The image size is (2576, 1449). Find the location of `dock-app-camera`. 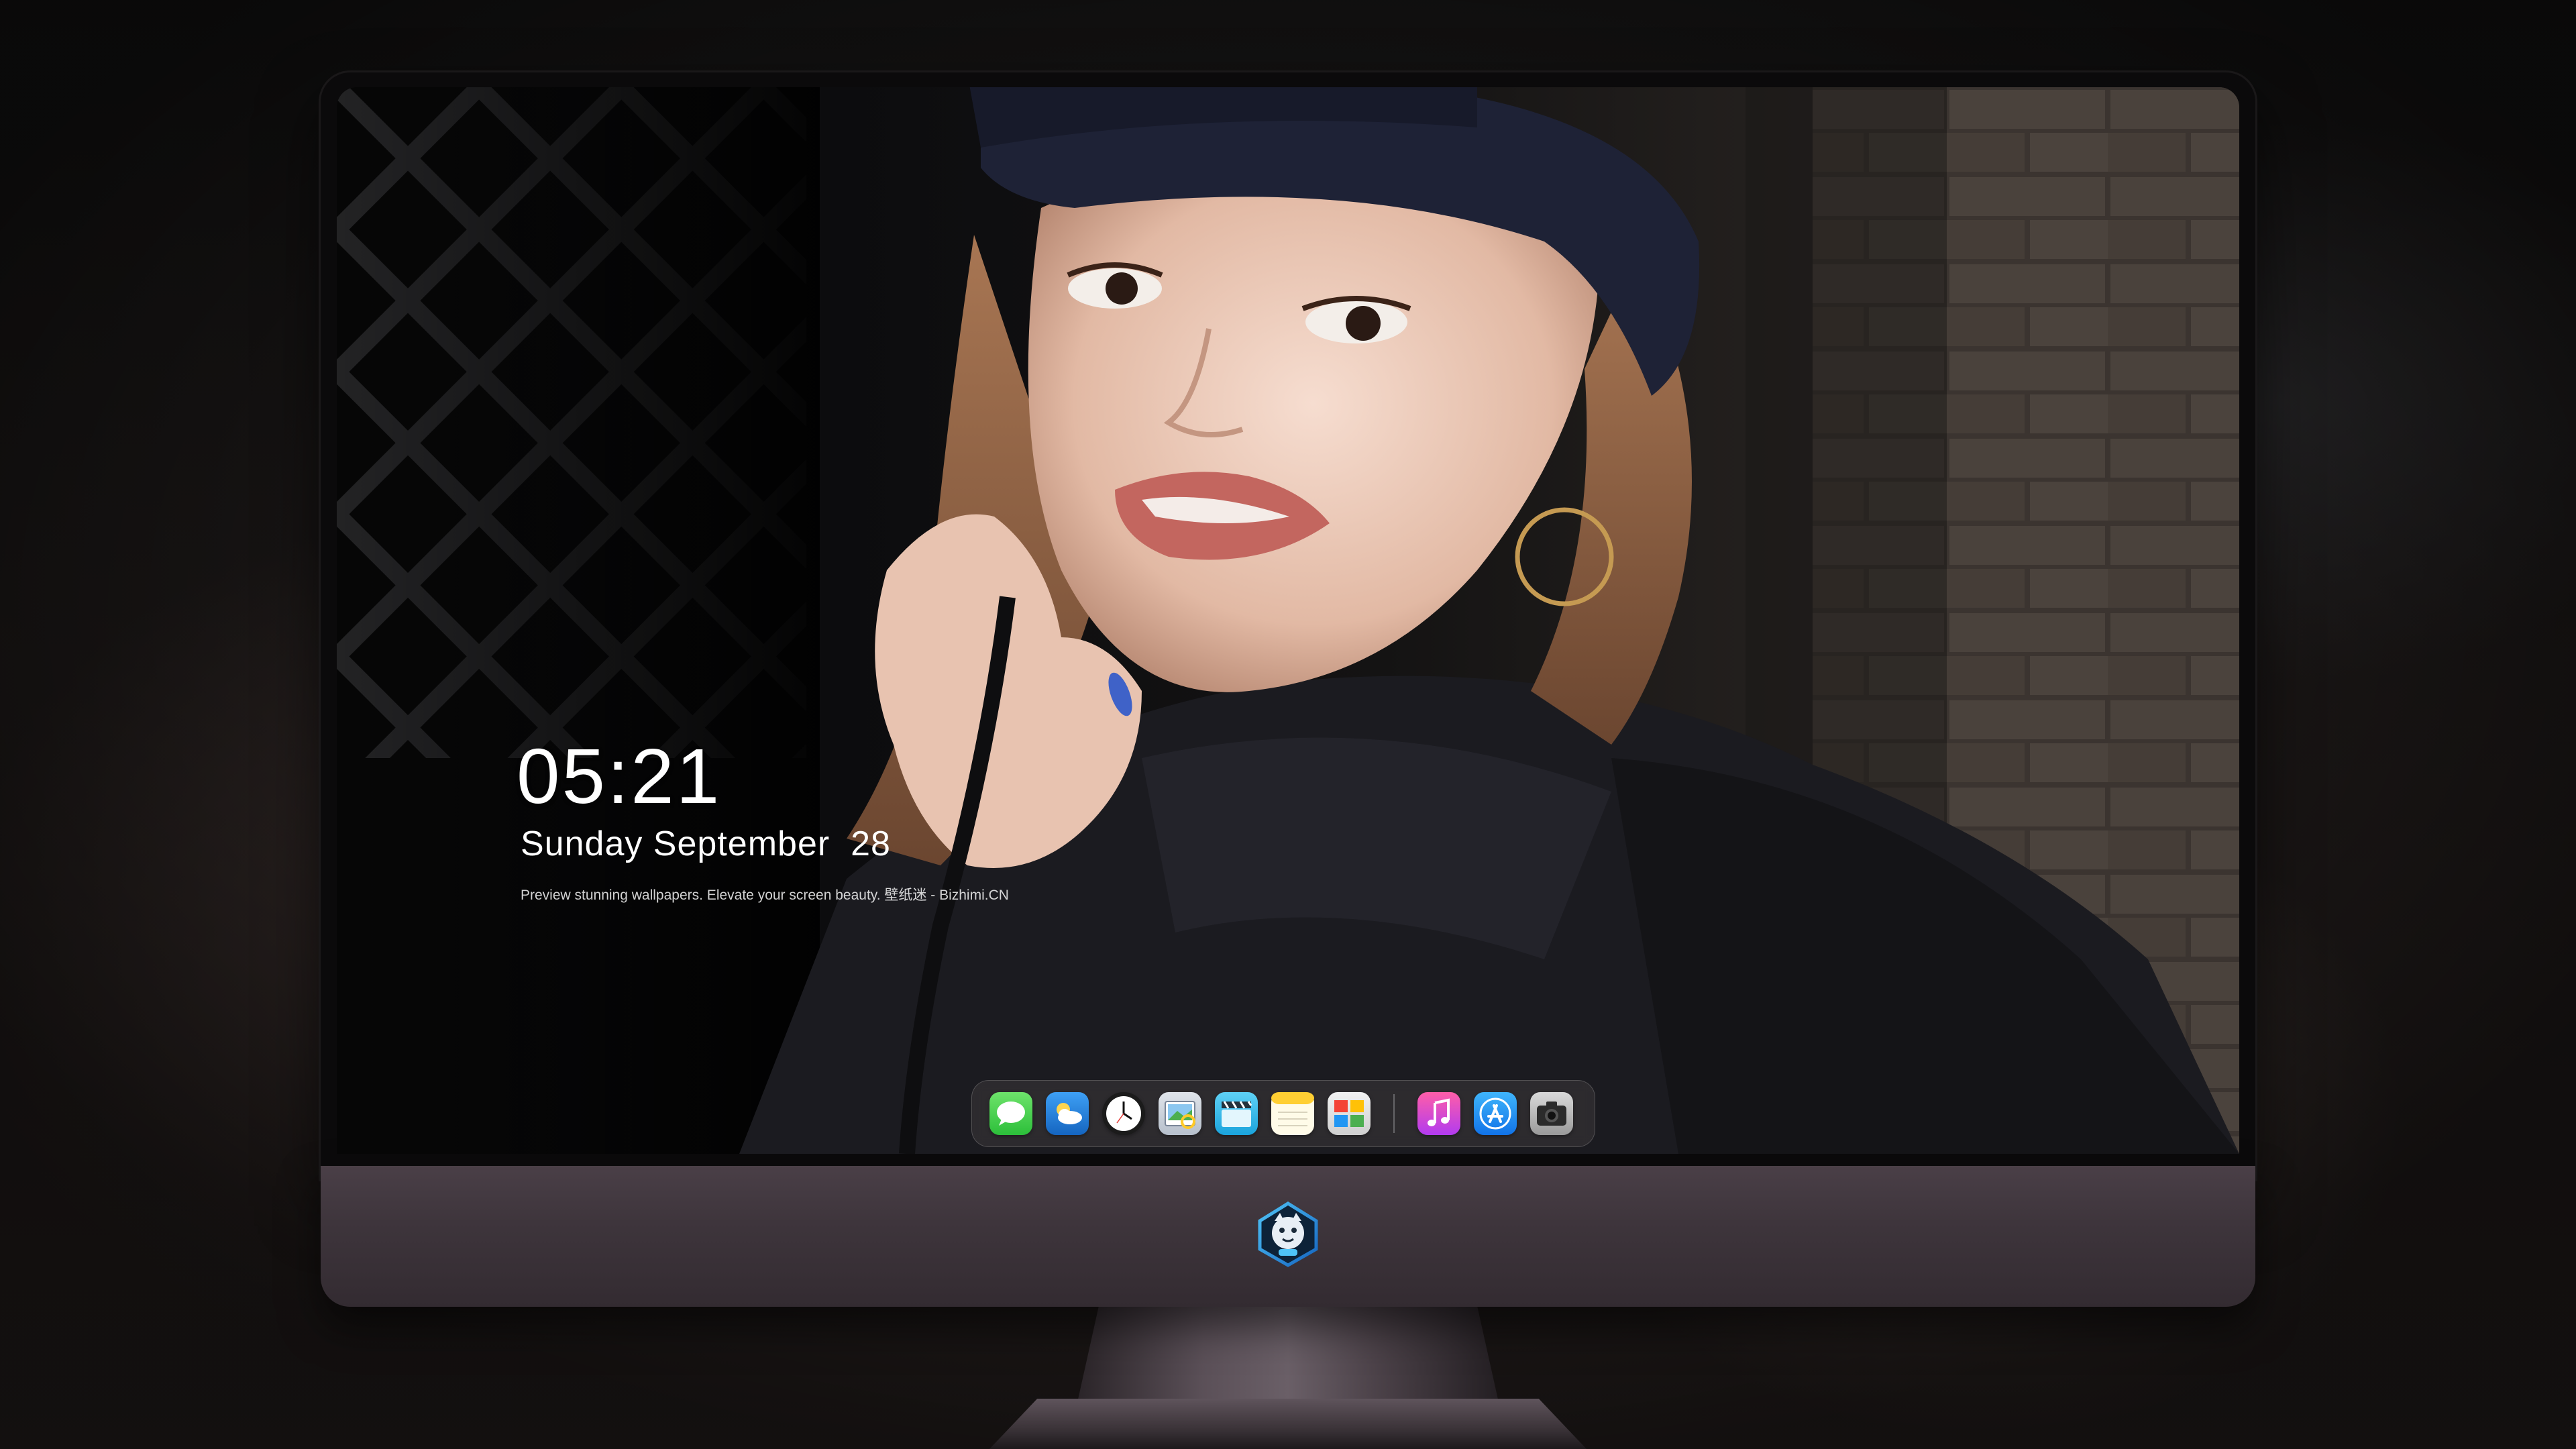

dock-app-camera is located at coordinates (1551, 1113).